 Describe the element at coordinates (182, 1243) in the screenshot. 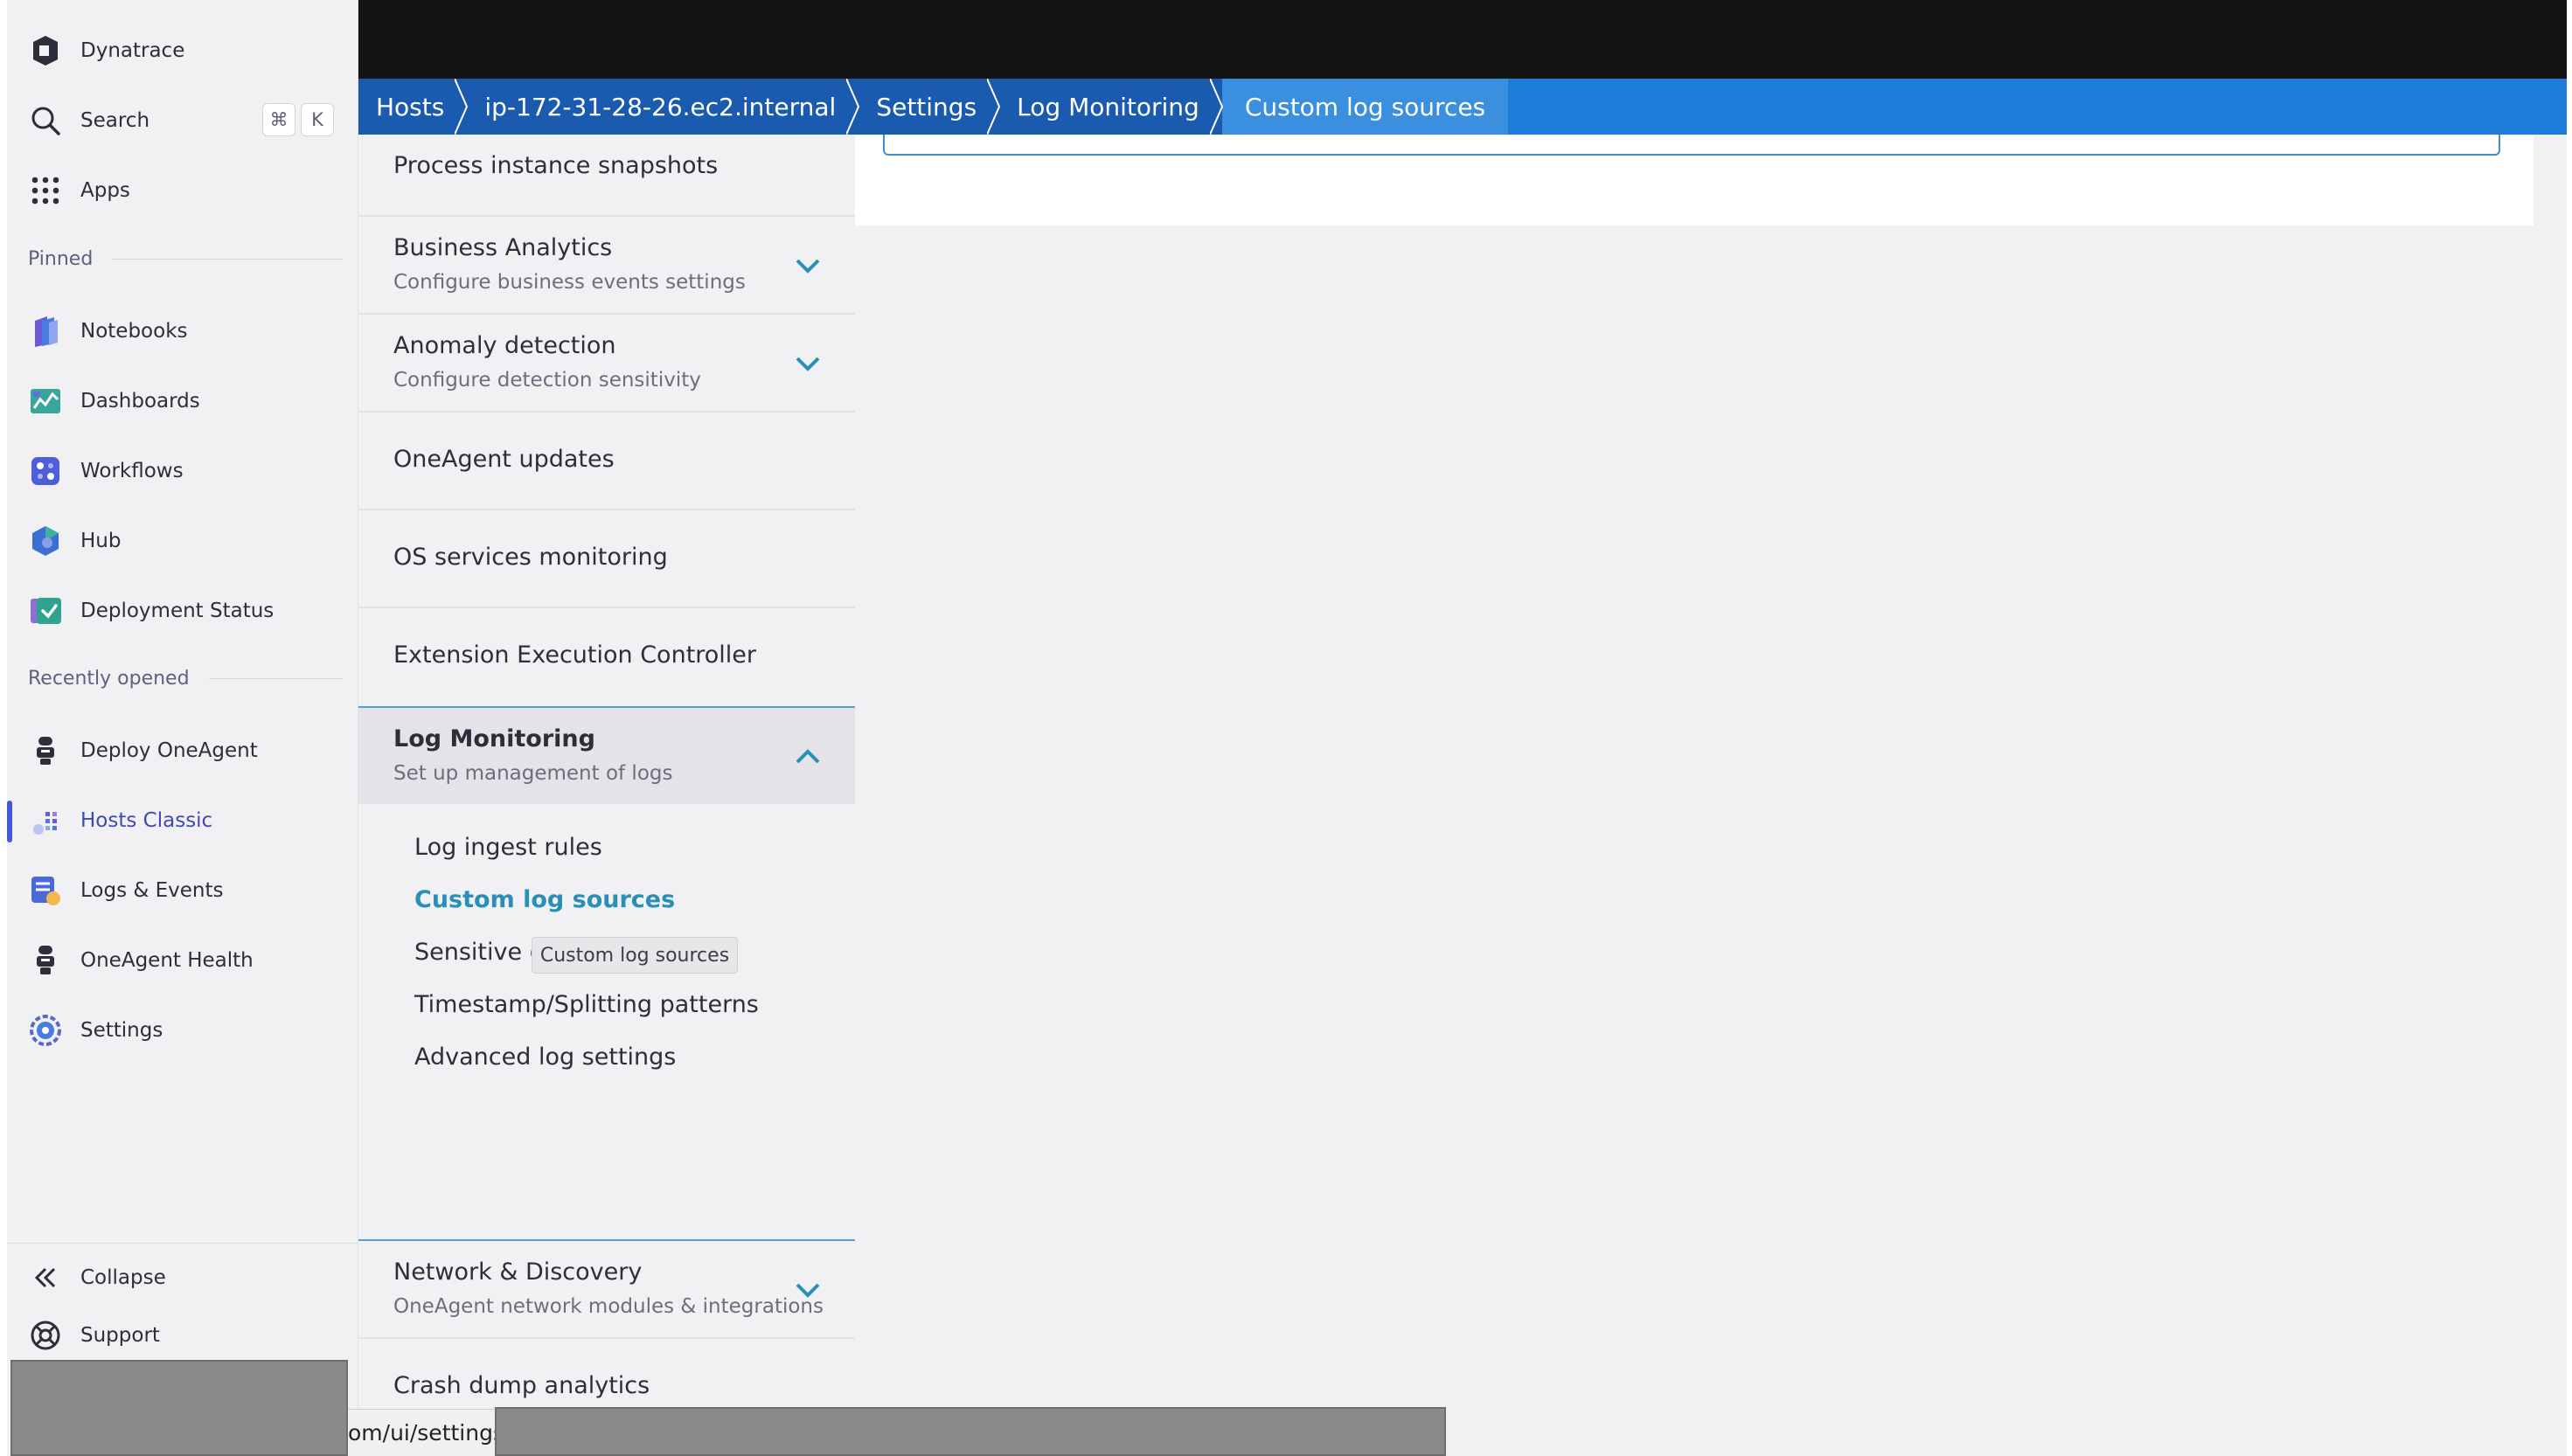

I see `sidebar-divider` at that location.